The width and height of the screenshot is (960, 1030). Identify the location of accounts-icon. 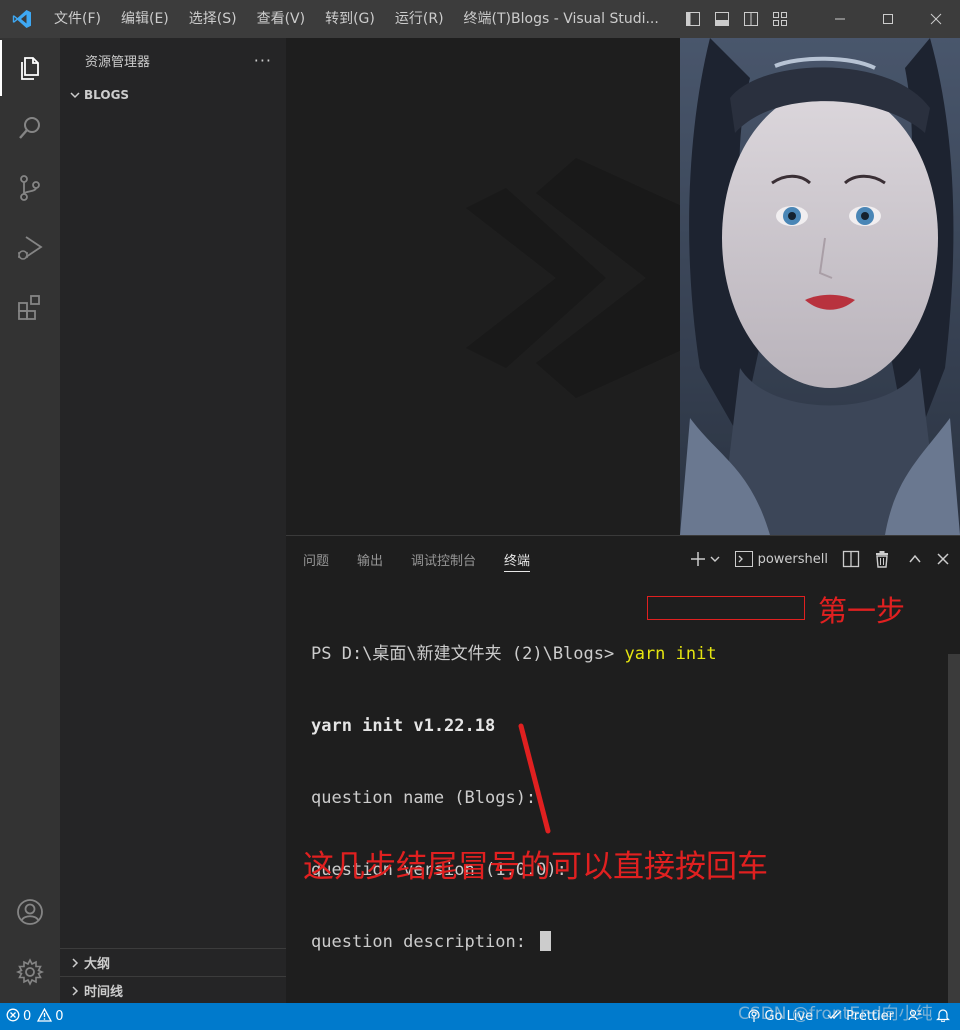
(30, 912).